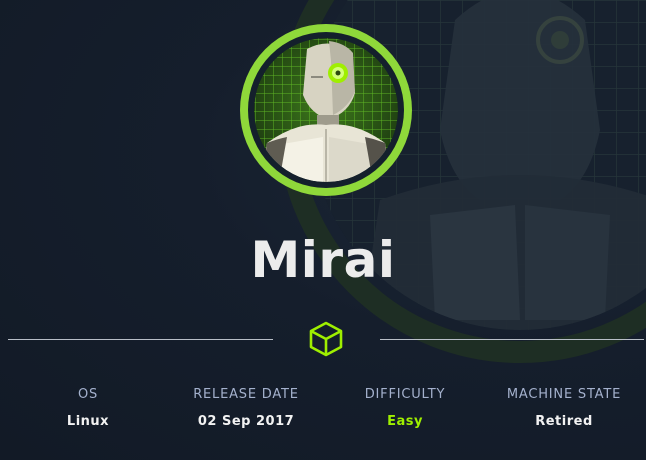 The height and width of the screenshot is (460, 646). I want to click on divider-line-left, so click(140, 339).